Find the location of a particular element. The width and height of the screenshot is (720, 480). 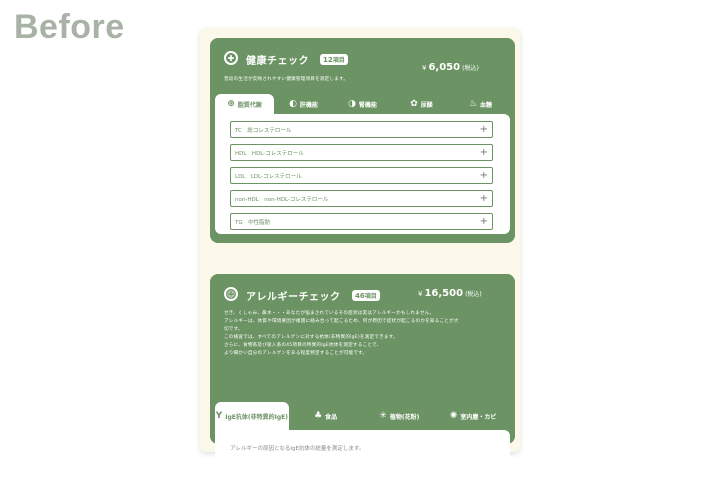

accordion-item-label: LDL LDL-コレステロール is located at coordinates (268, 176).